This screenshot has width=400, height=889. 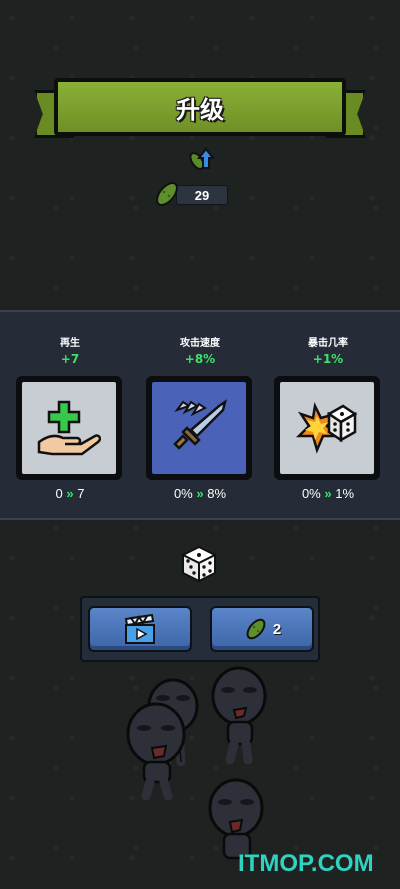 I want to click on upgrade-values: 0% » 1%, so click(x=328, y=493).